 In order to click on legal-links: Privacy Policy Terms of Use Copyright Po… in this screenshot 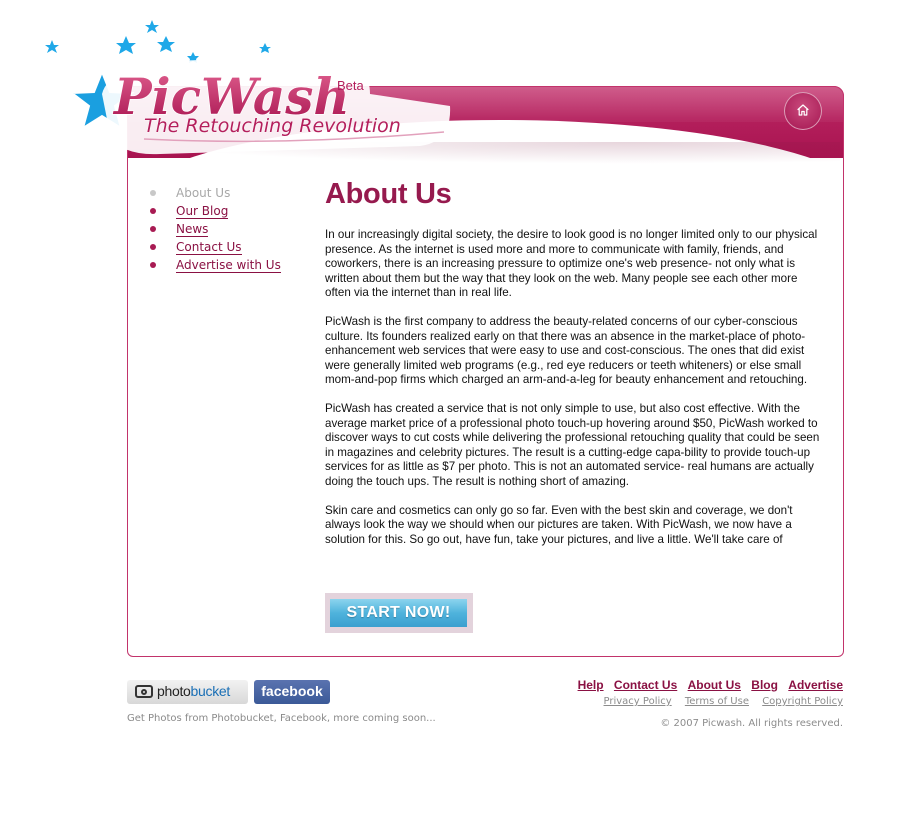, I will do `click(718, 701)`.